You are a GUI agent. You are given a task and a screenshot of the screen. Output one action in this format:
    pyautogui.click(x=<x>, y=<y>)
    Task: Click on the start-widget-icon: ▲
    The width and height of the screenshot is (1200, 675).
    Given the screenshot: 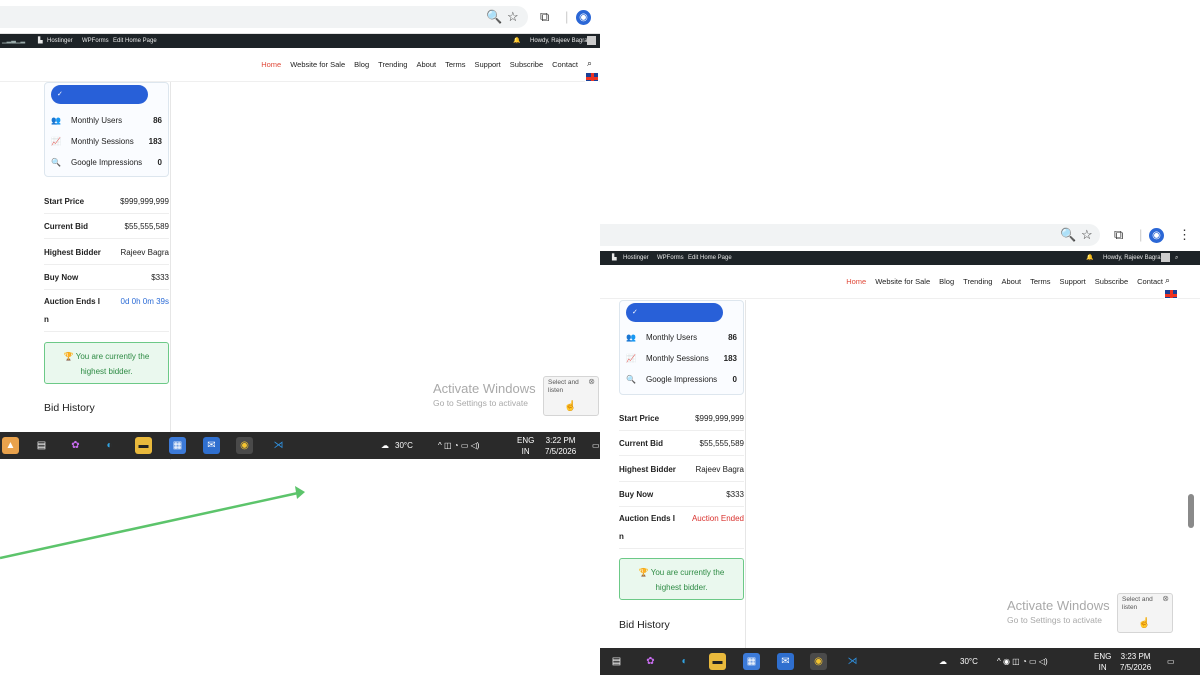 What is the action you would take?
    pyautogui.click(x=10, y=445)
    